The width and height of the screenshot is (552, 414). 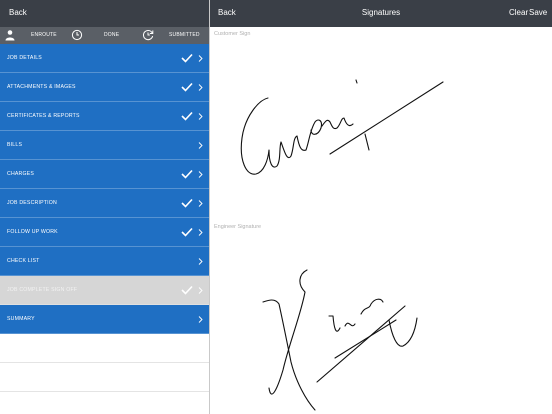 What do you see at coordinates (43, 116) in the screenshot?
I see `menu-item-label: CERTIFICATES & REPORTS` at bounding box center [43, 116].